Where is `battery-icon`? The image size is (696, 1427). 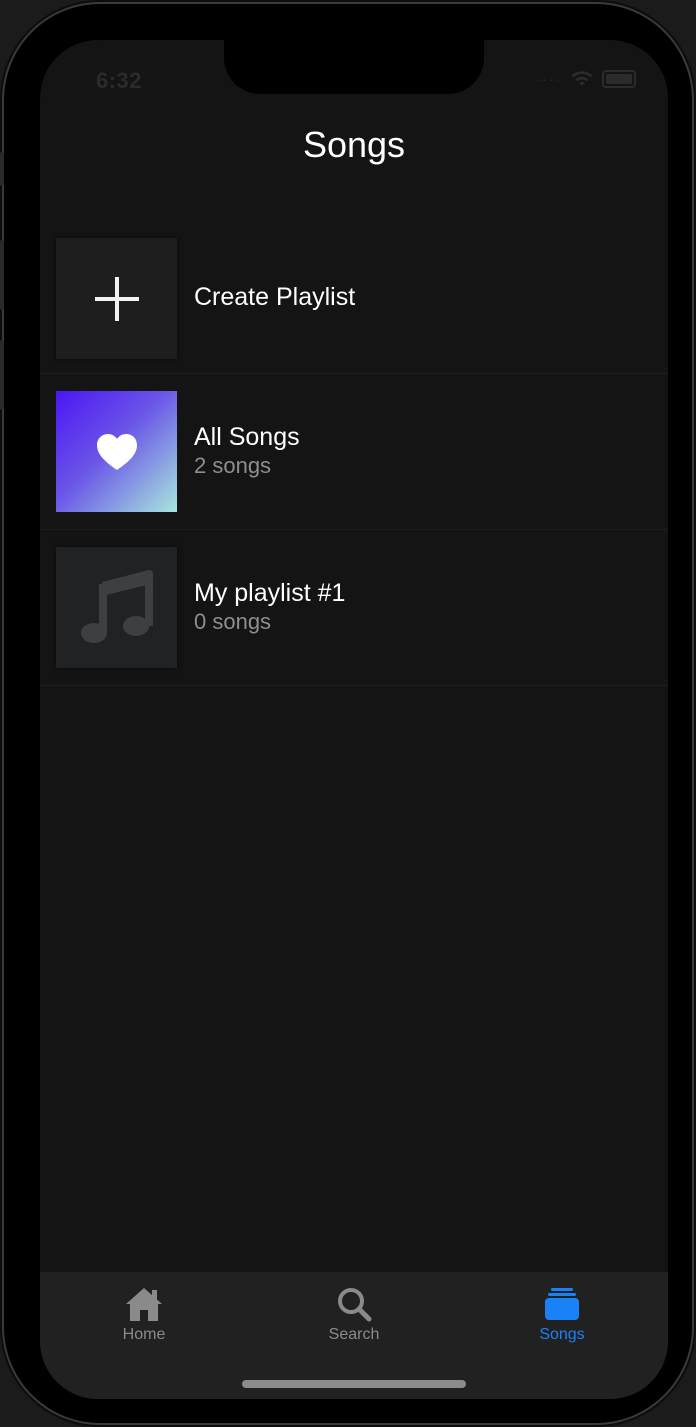
battery-icon is located at coordinates (619, 79).